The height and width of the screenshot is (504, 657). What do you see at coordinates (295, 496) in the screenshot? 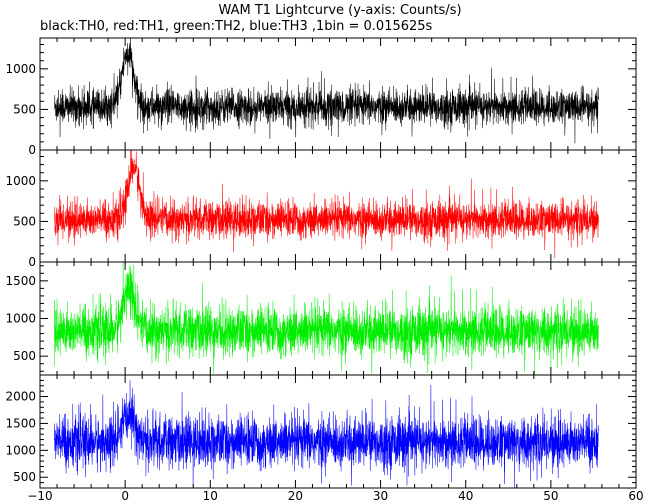
I see `x-tick-label: 20` at bounding box center [295, 496].